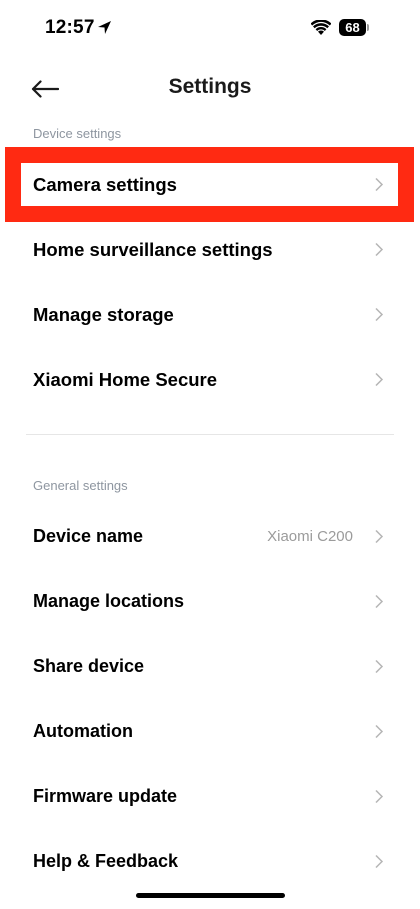  Describe the element at coordinates (368, 27) in the screenshot. I see `battery-tip` at that location.